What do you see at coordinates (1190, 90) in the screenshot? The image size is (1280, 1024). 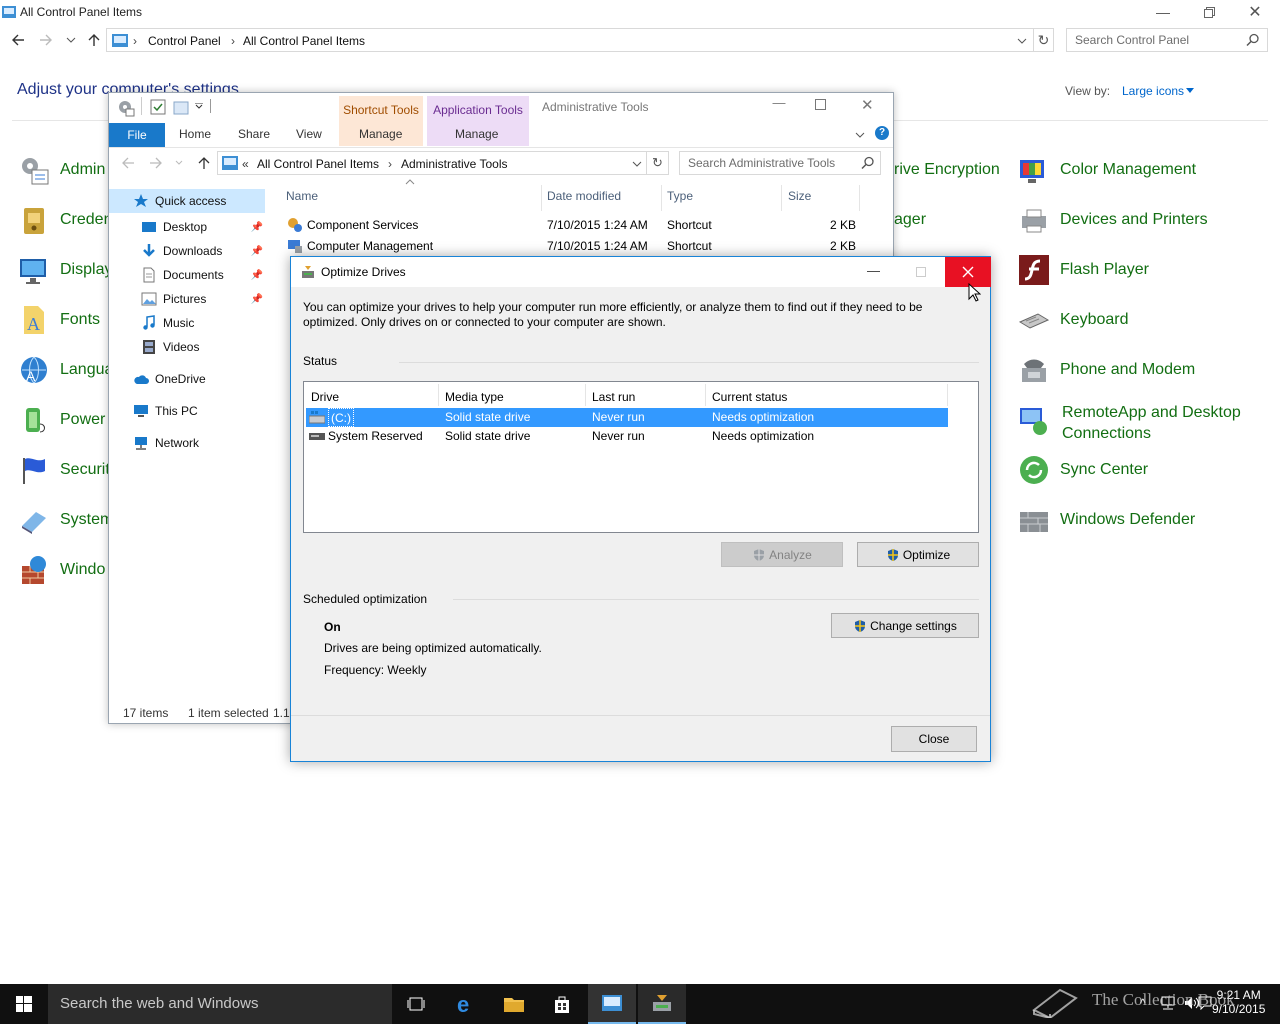 I see `view-by-caret-icon` at bounding box center [1190, 90].